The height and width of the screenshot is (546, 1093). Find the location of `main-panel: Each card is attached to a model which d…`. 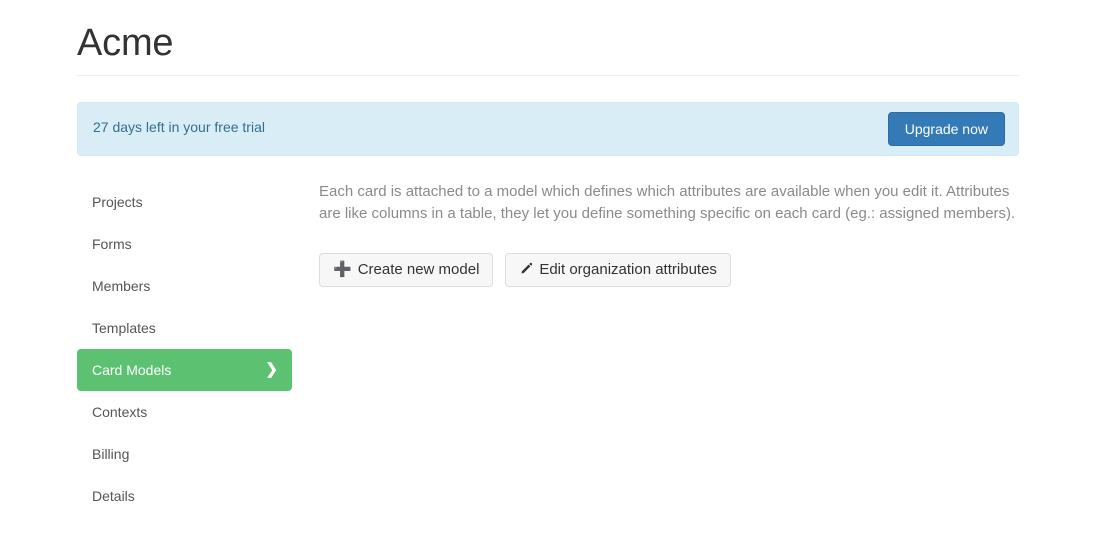

main-panel: Each card is attached to a model which d… is located at coordinates (669, 234).